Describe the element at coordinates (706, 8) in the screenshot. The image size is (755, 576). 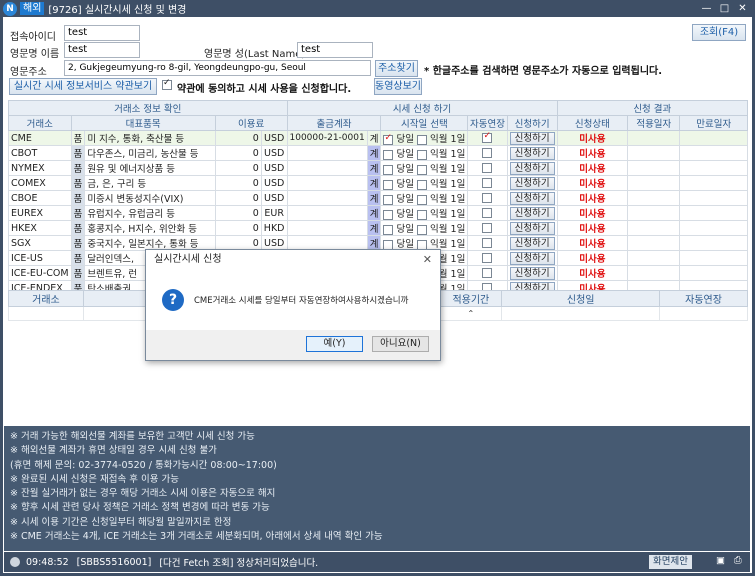
I see `minimize-icon: —` at that location.